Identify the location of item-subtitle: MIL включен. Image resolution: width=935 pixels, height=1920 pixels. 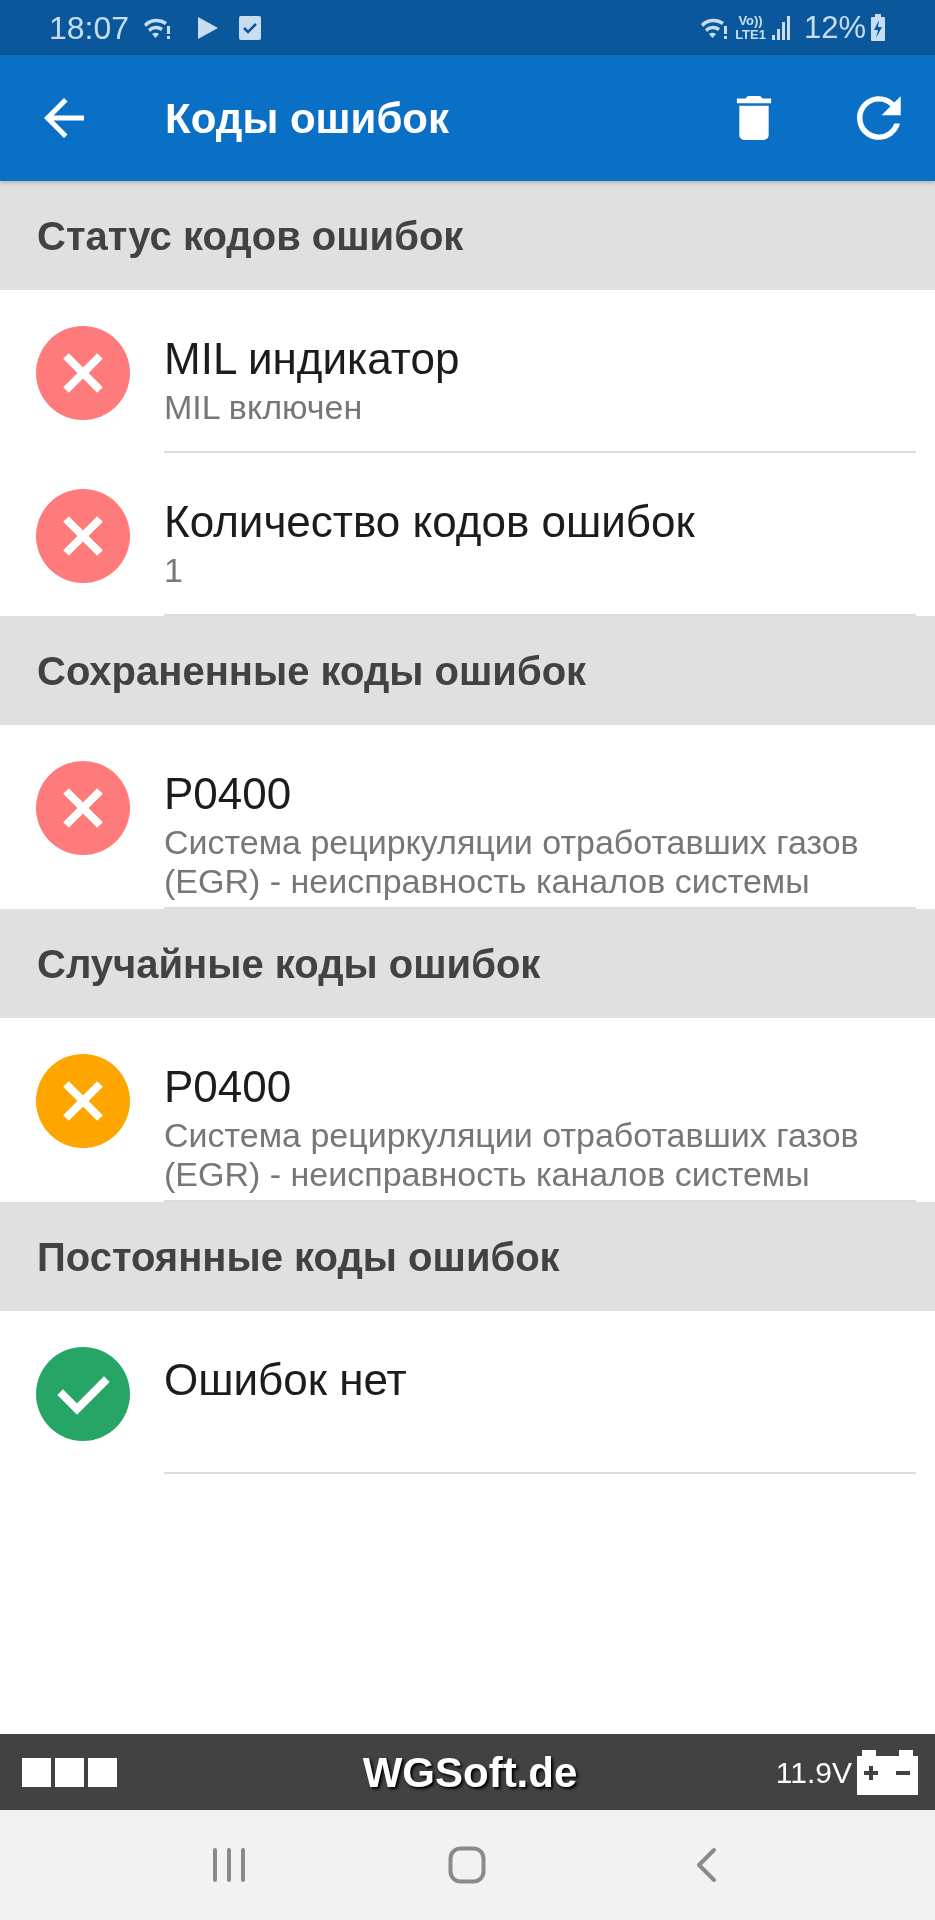
(264, 407).